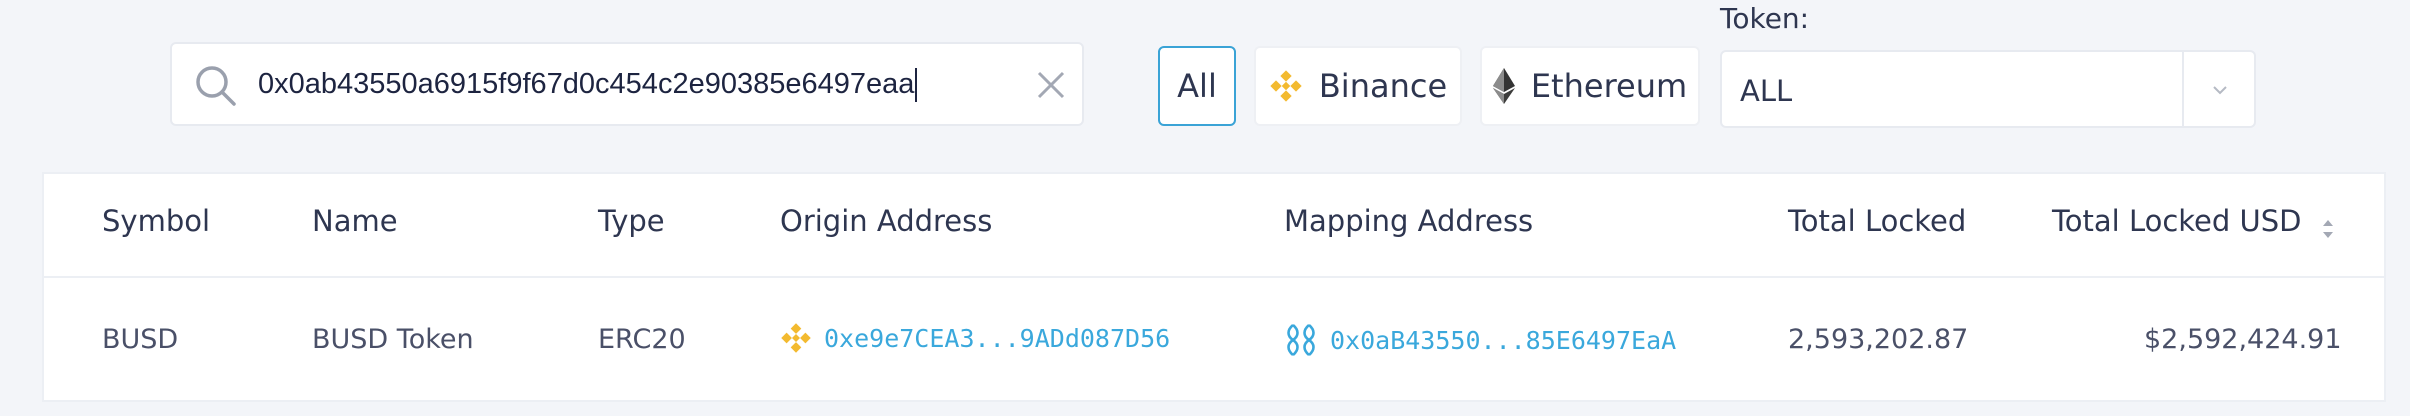 Image resolution: width=2410 pixels, height=416 pixels. Describe the element at coordinates (631, 221) in the screenshot. I see `column-header-type: Type` at that location.